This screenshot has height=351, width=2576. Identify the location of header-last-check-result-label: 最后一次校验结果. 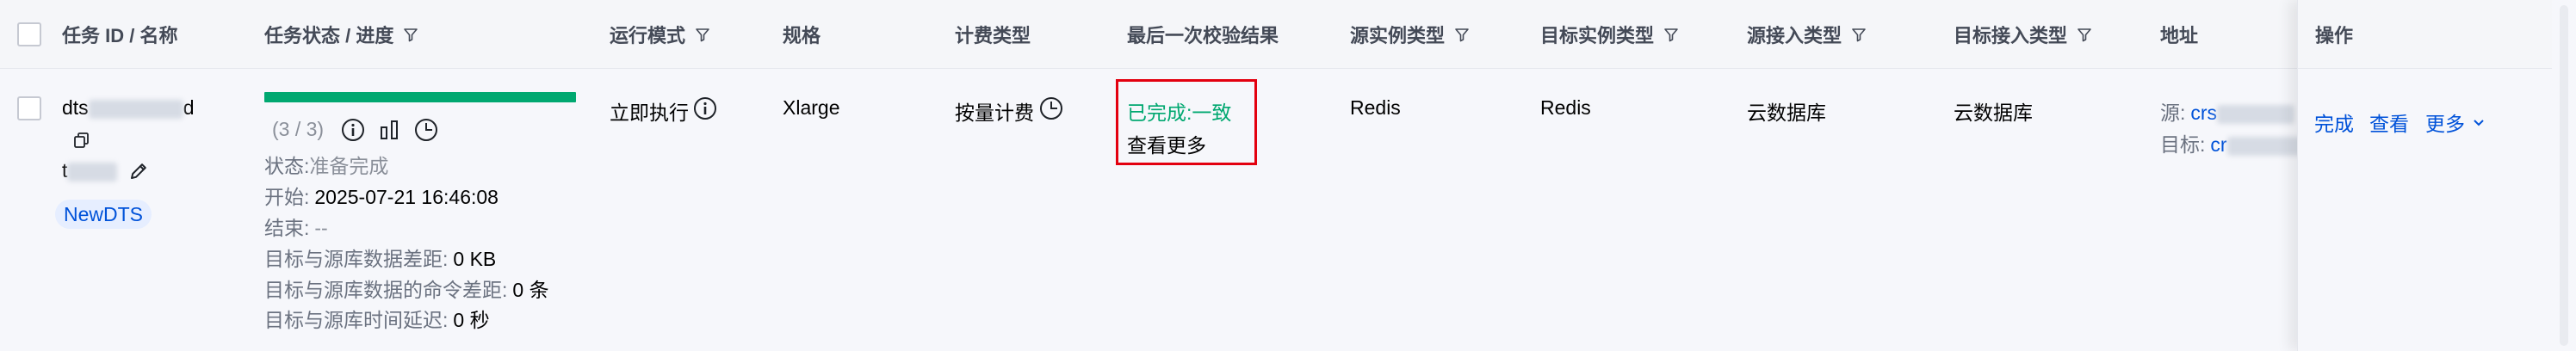
(1203, 36).